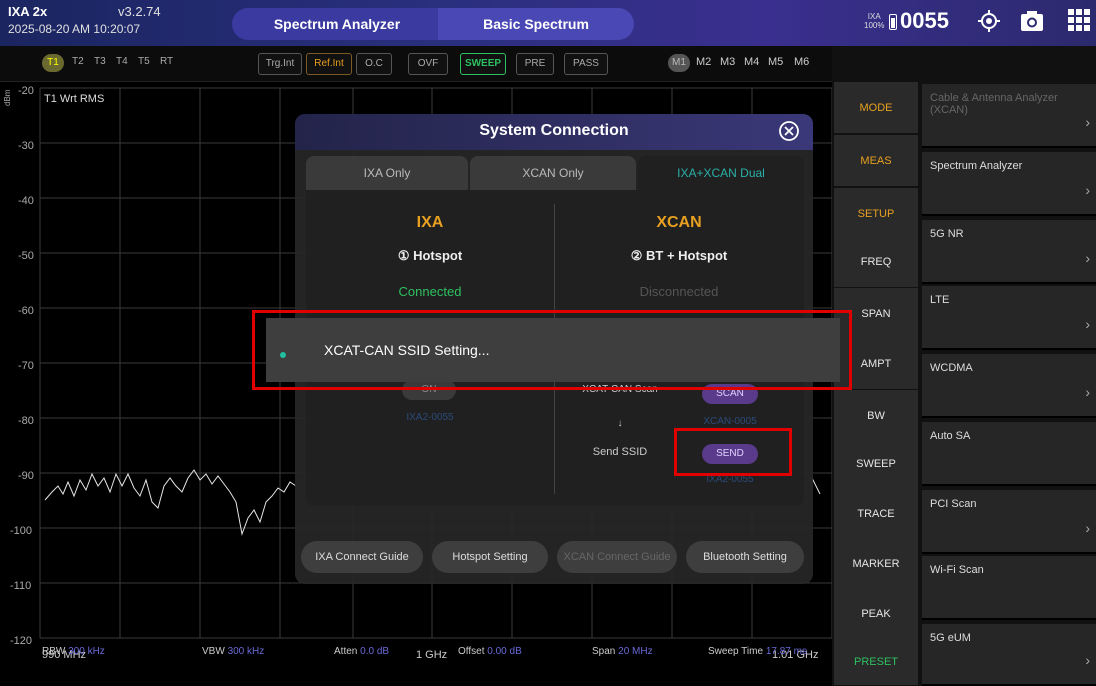 The width and height of the screenshot is (1096, 686). Describe the element at coordinates (78, 61) in the screenshot. I see `trace-t2: T2` at that location.